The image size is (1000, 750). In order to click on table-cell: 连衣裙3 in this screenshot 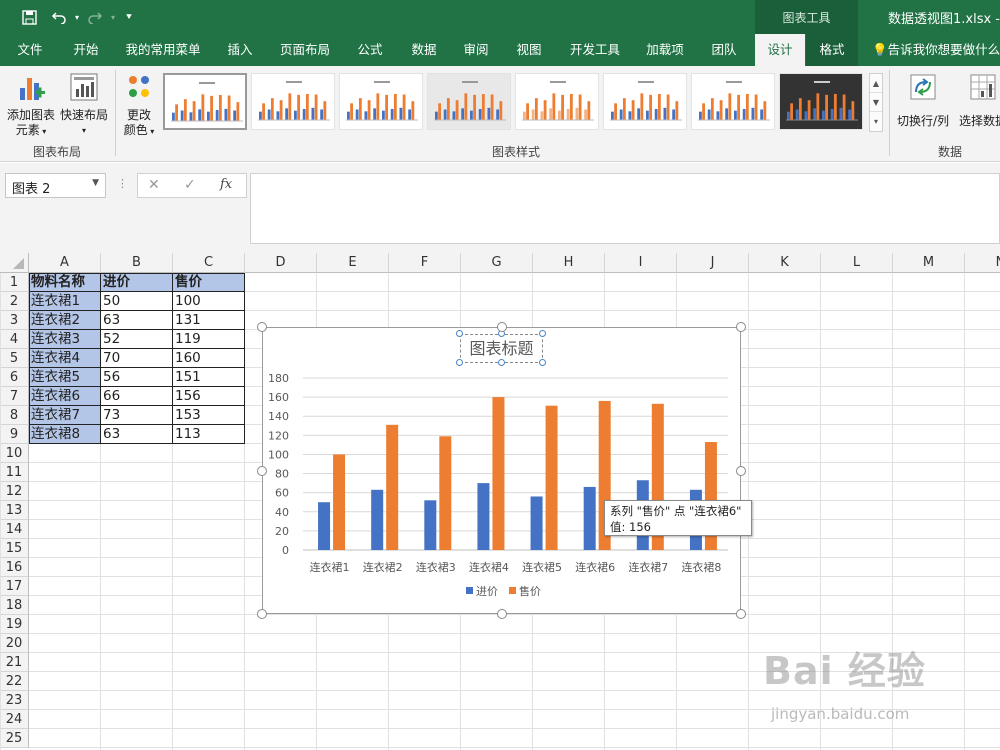, I will do `click(64, 339)`.